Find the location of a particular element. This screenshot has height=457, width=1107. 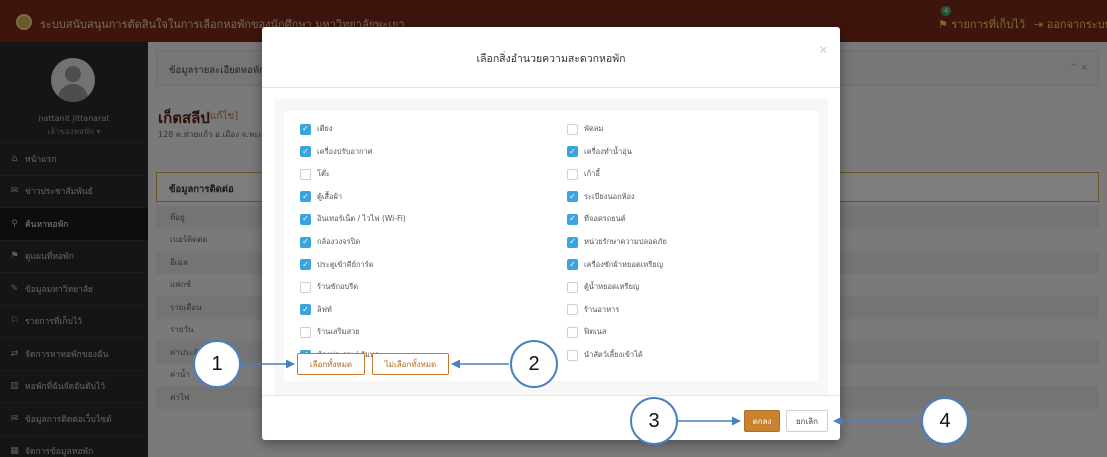

callout-marker-2: 2 is located at coordinates (534, 364).